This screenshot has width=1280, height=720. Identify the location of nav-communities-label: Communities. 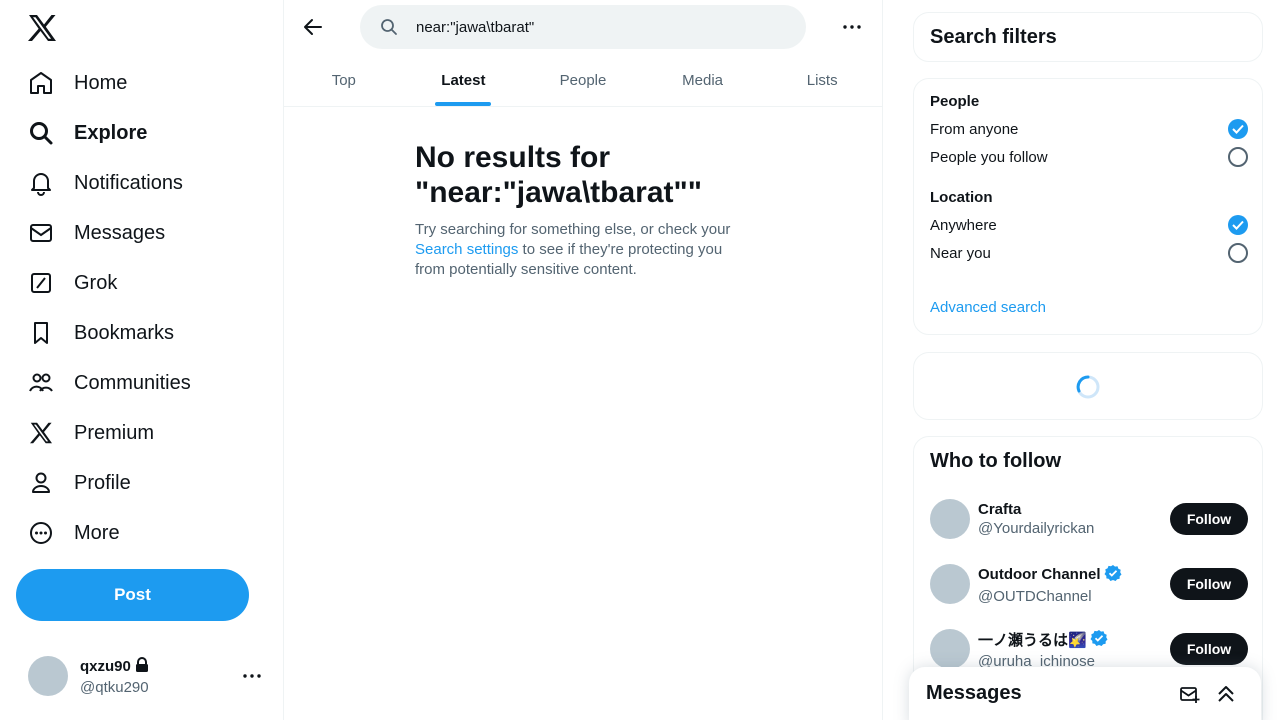
(132, 382).